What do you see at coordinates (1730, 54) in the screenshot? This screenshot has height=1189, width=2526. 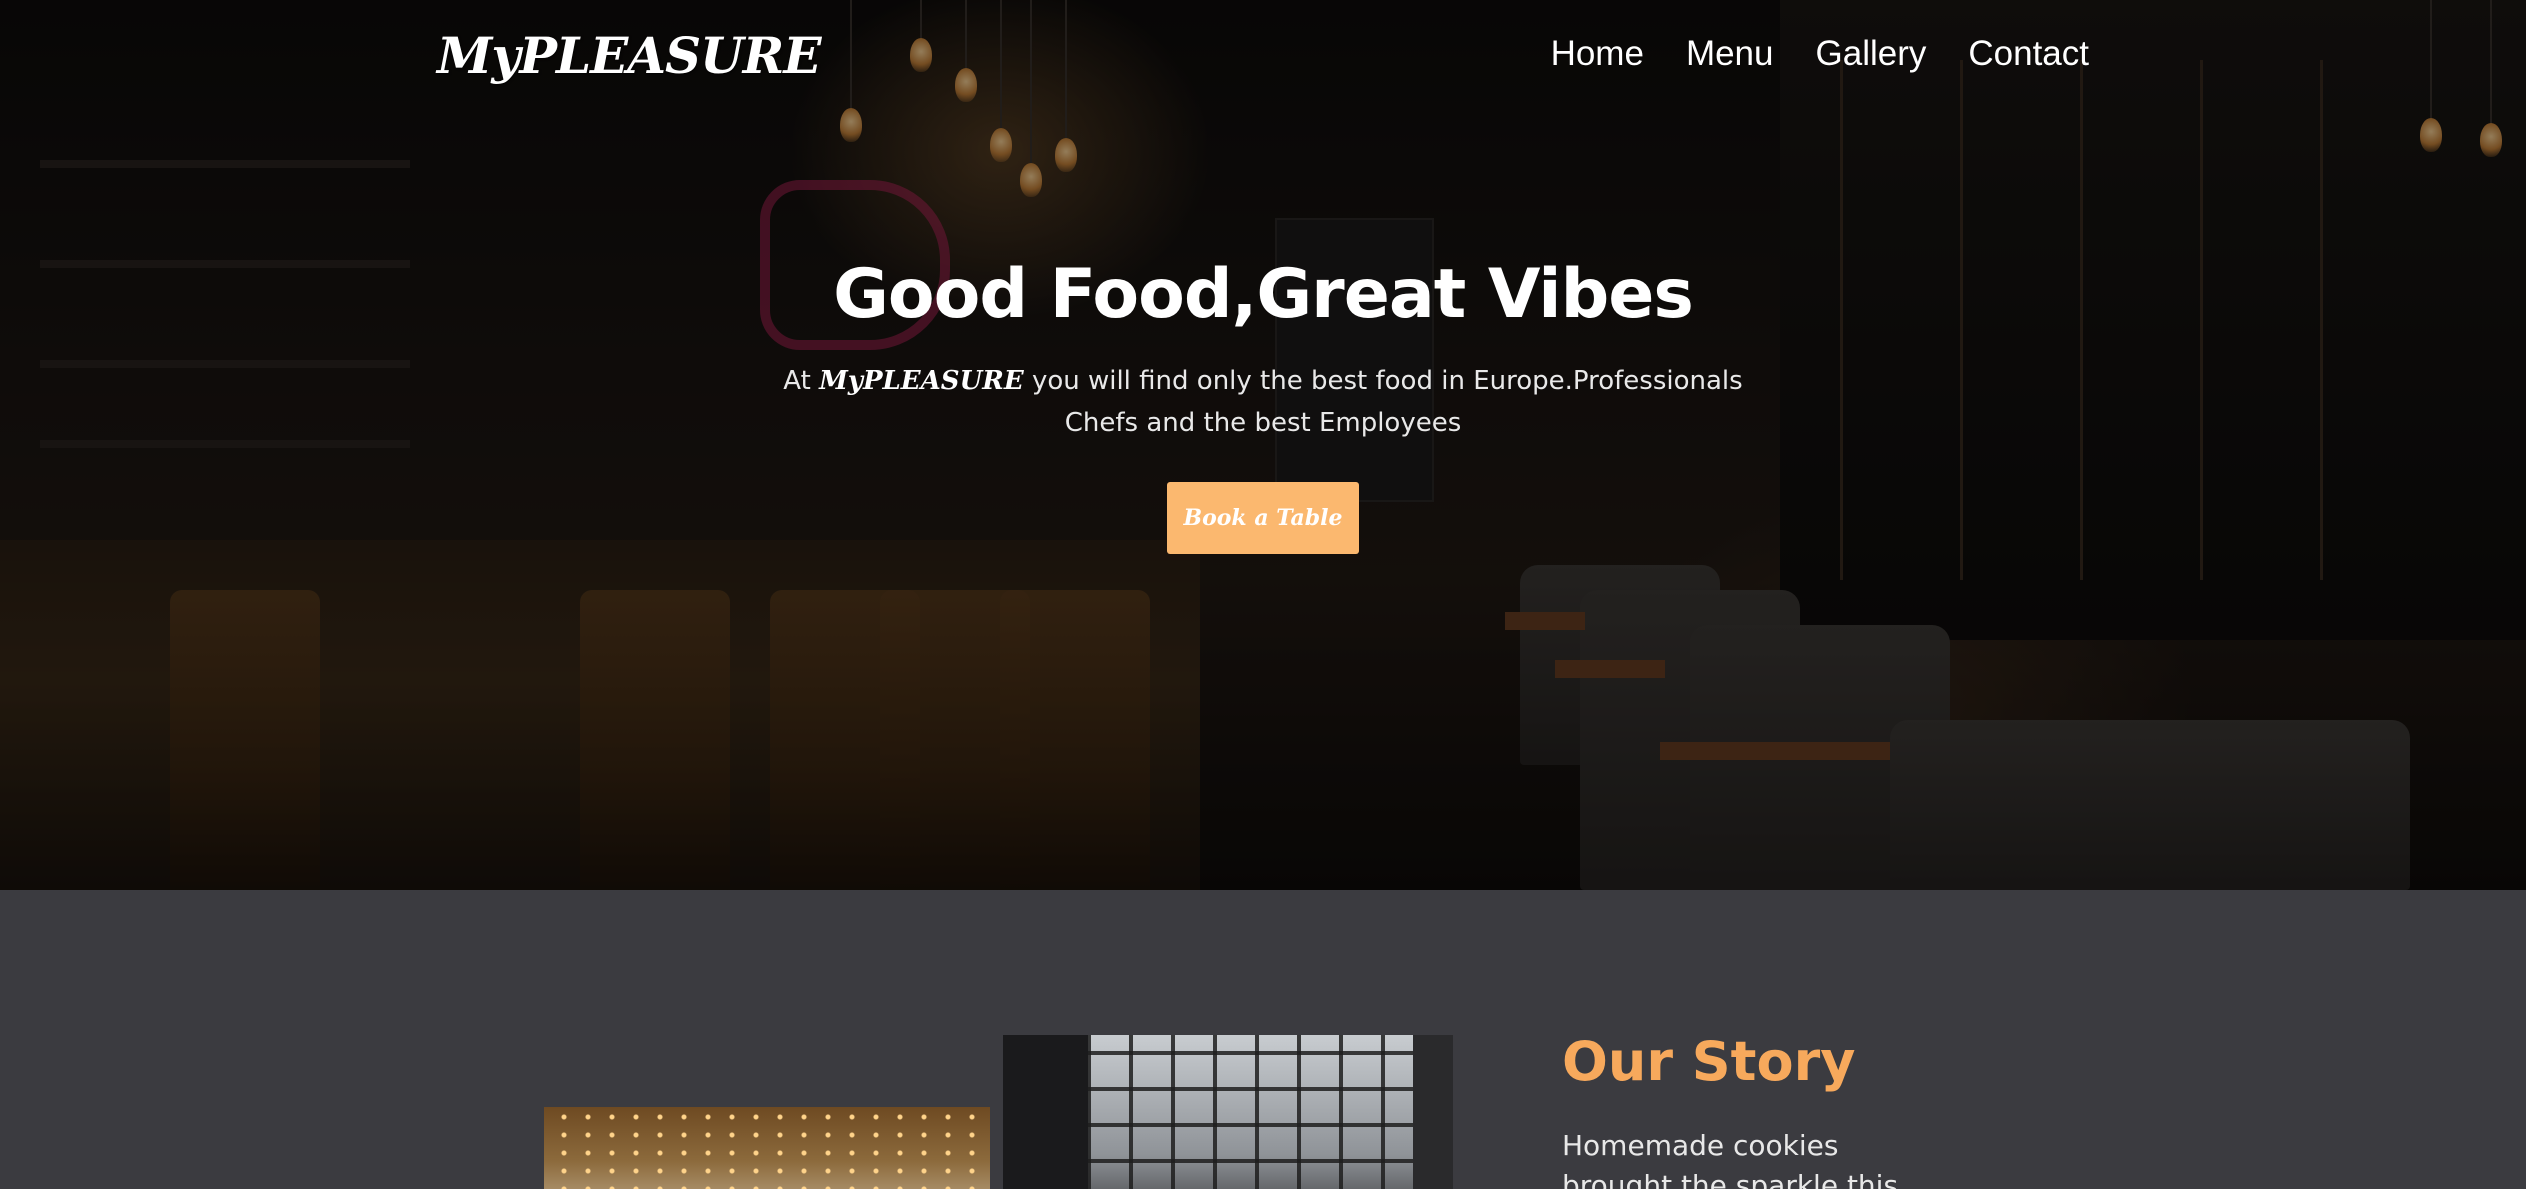 I see `nav-link-menu: Menu` at bounding box center [1730, 54].